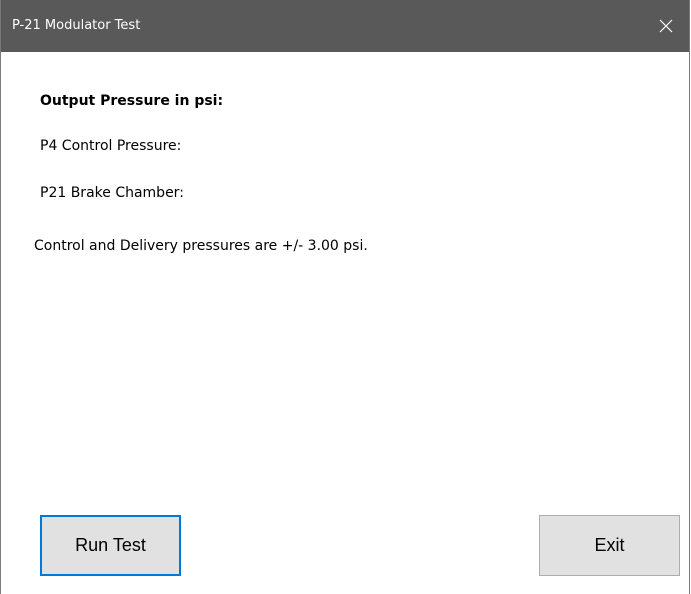 Image resolution: width=691 pixels, height=594 pixels. What do you see at coordinates (111, 146) in the screenshot?
I see `p4-control-pressure-label: P4 Control Pressure:` at bounding box center [111, 146].